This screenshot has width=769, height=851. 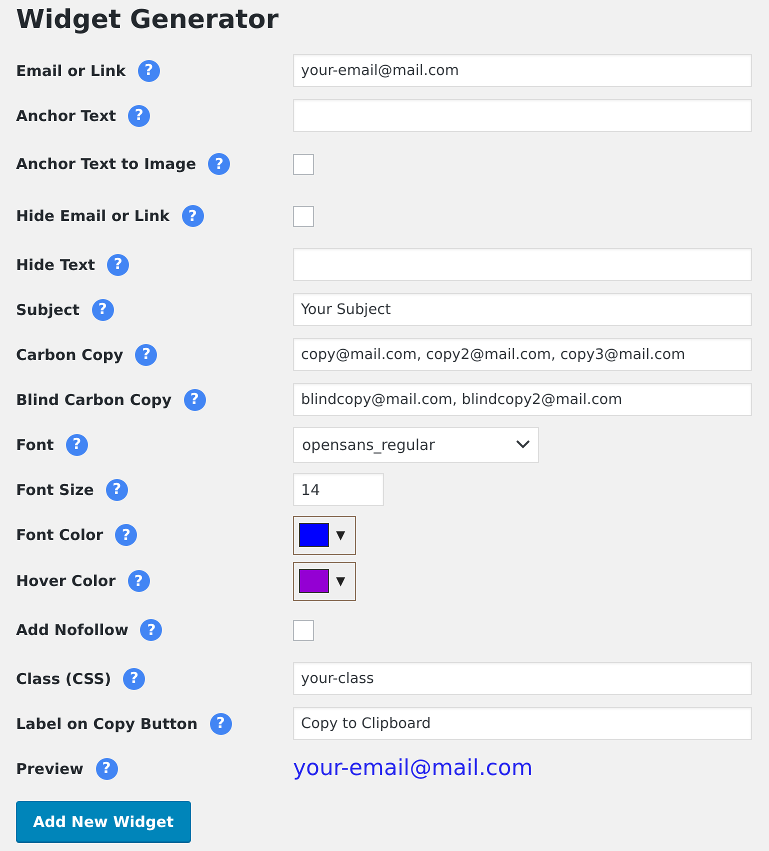 I want to click on field-label: Subject, so click(x=48, y=309).